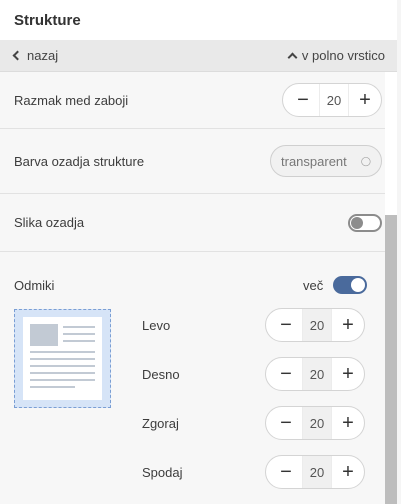 The image size is (401, 504). What do you see at coordinates (365, 222) in the screenshot?
I see `bg-image-toggle` at bounding box center [365, 222].